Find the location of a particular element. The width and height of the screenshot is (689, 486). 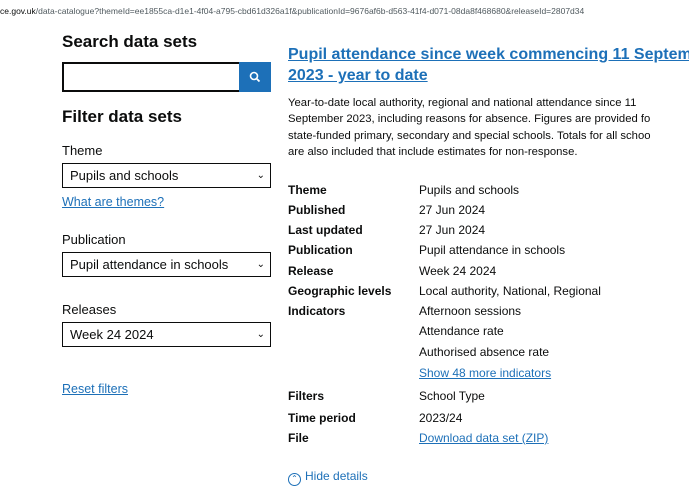

filter-heading: Filter data sets is located at coordinates (122, 116).